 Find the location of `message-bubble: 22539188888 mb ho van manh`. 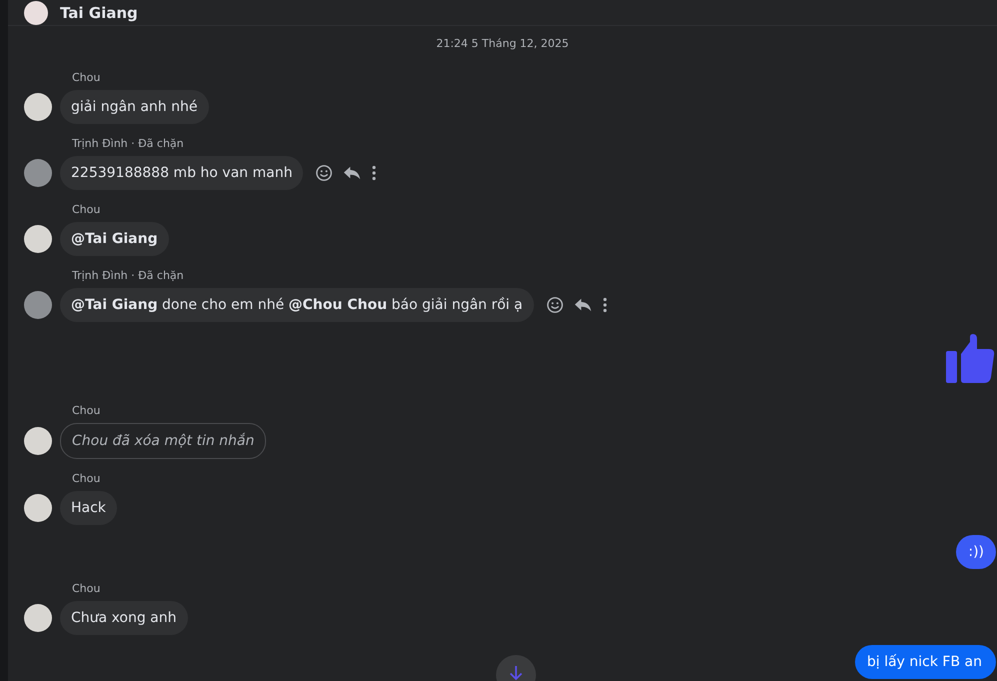

message-bubble: 22539188888 mb ho van manh is located at coordinates (182, 173).